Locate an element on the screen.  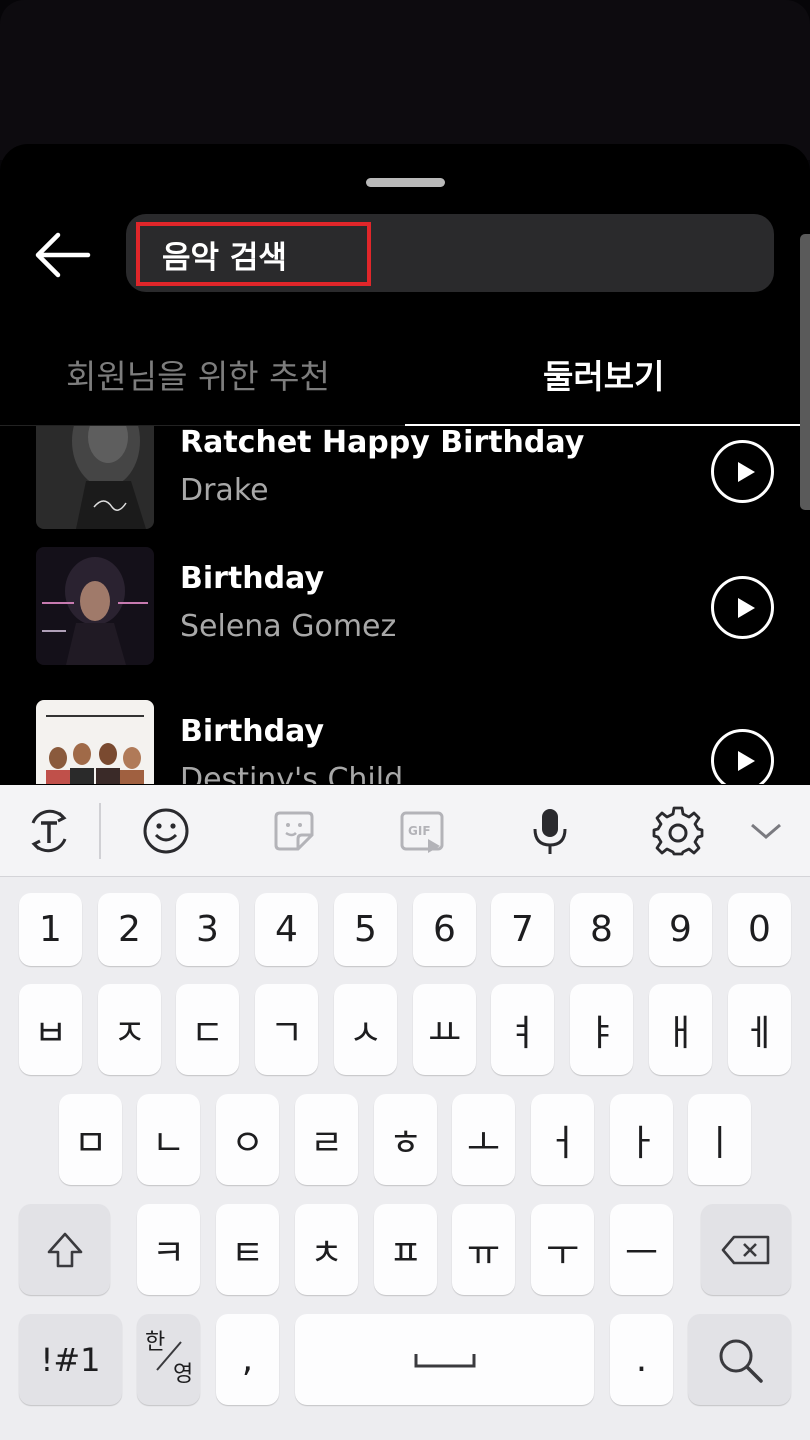
key: 3 is located at coordinates (207, 929).